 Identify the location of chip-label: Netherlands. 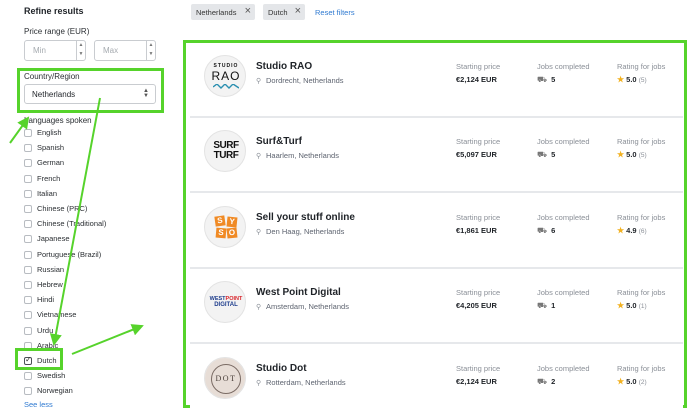
(216, 12).